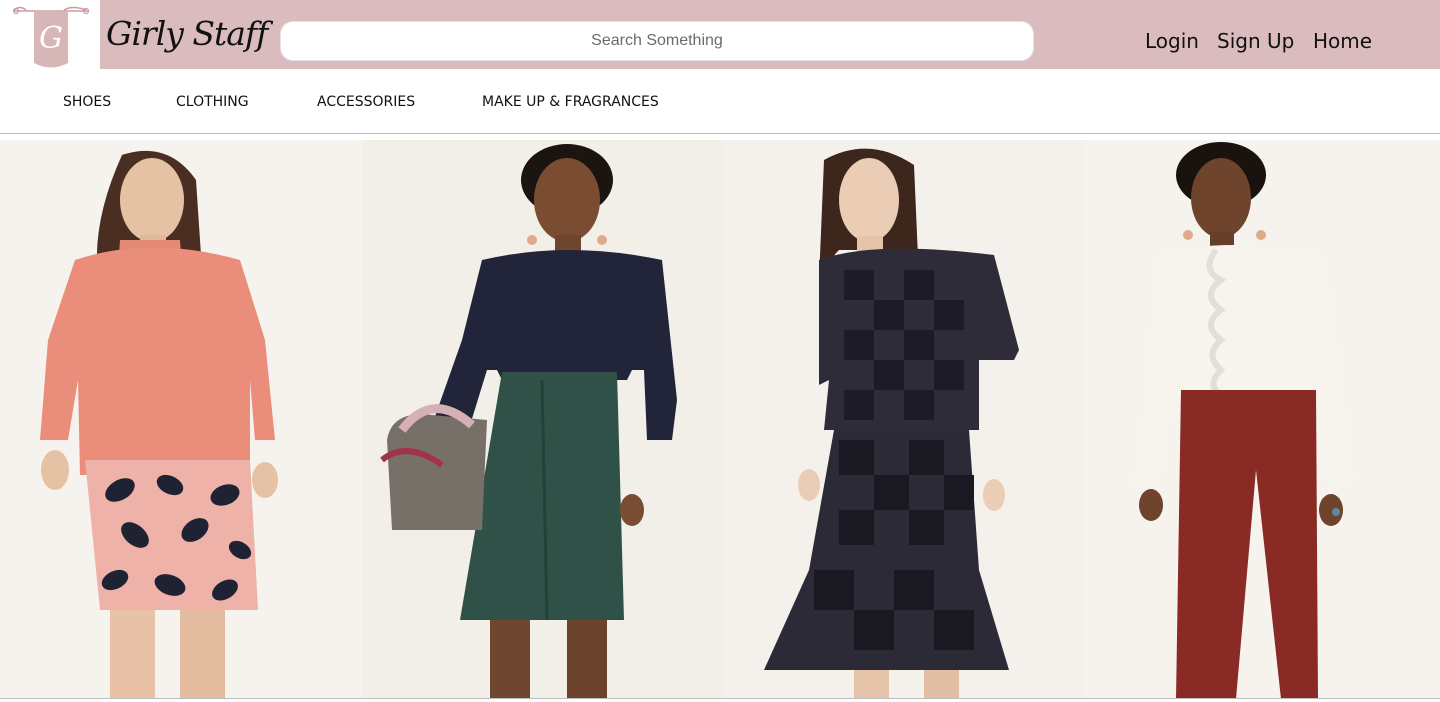 The image size is (1440, 702). What do you see at coordinates (1172, 41) in the screenshot?
I see `login-link: Login` at bounding box center [1172, 41].